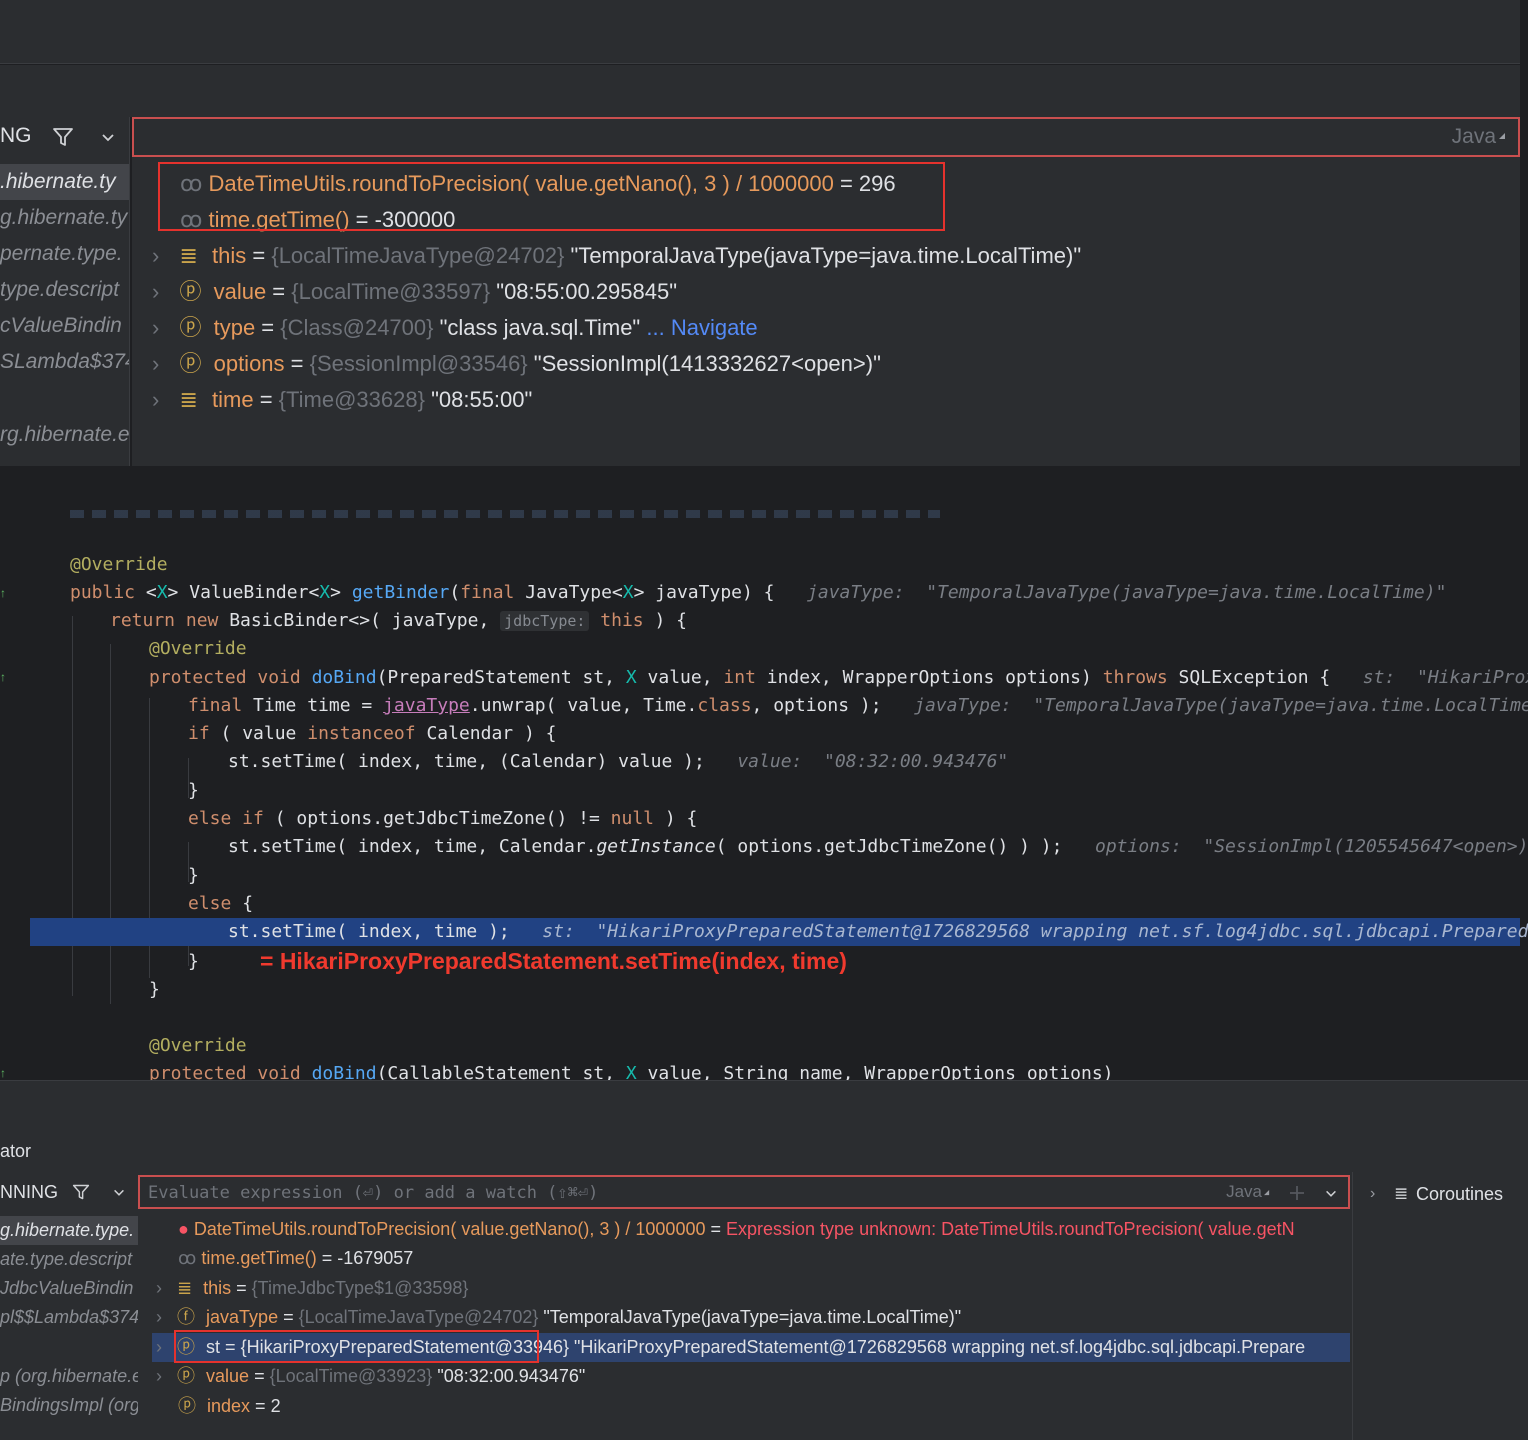  What do you see at coordinates (16, 135) in the screenshot?
I see `thread-status-label: NG` at bounding box center [16, 135].